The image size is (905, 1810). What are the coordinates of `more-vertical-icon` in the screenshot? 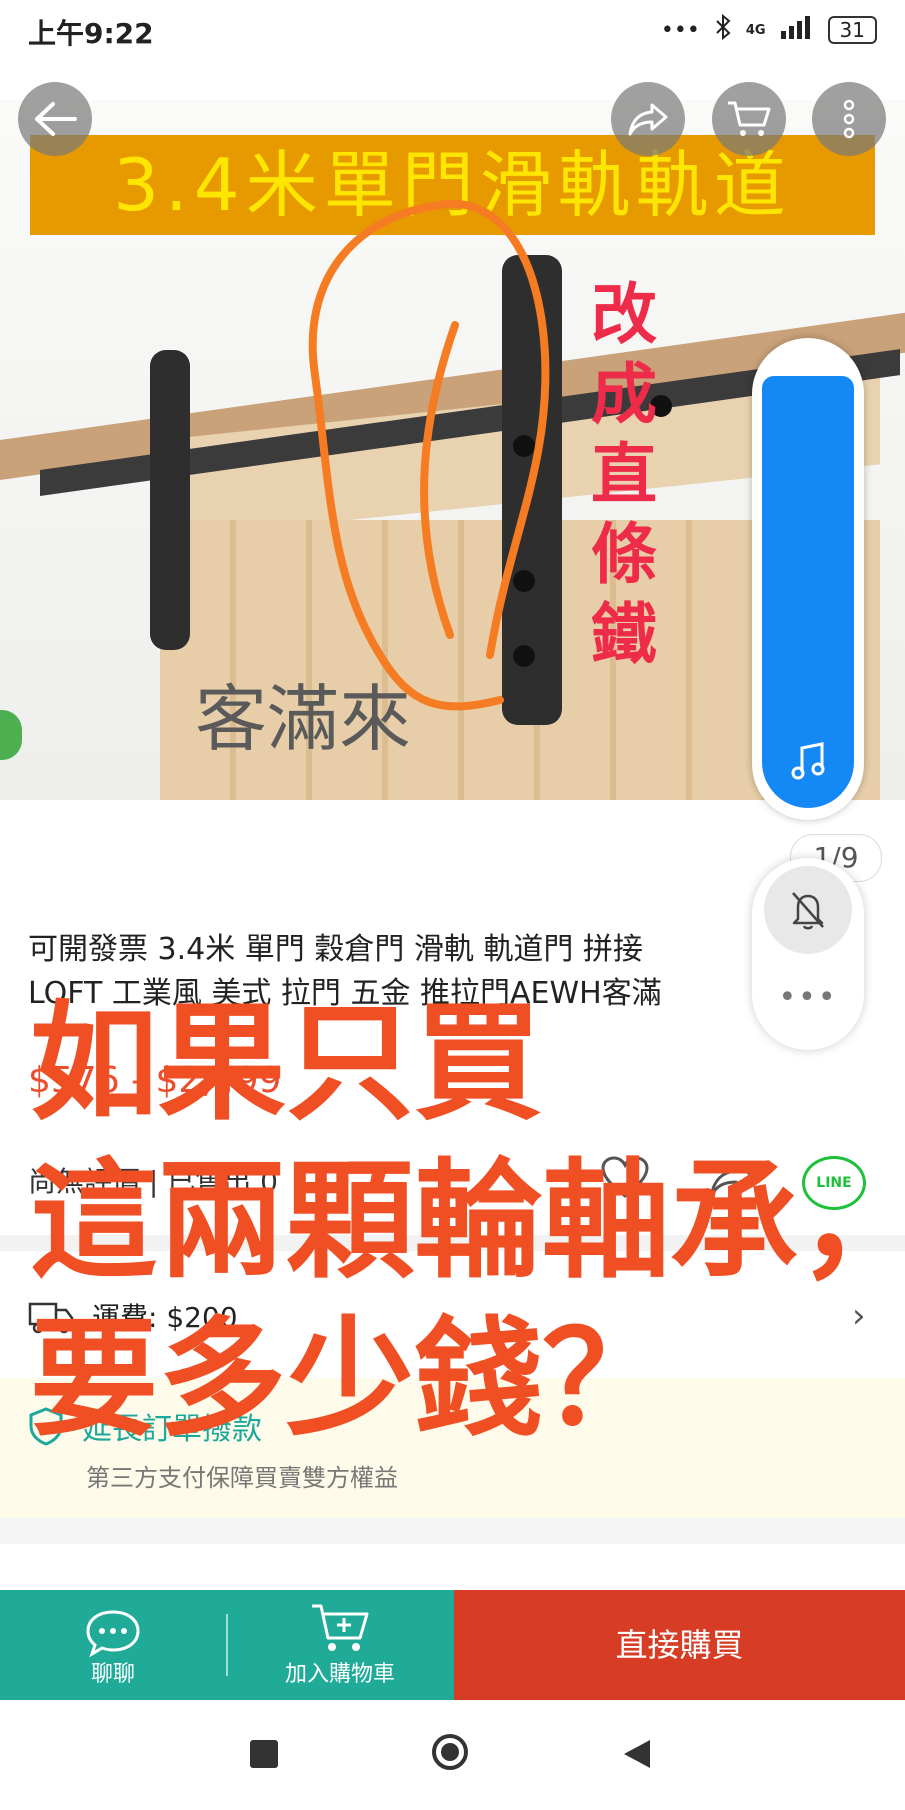 It's located at (849, 119).